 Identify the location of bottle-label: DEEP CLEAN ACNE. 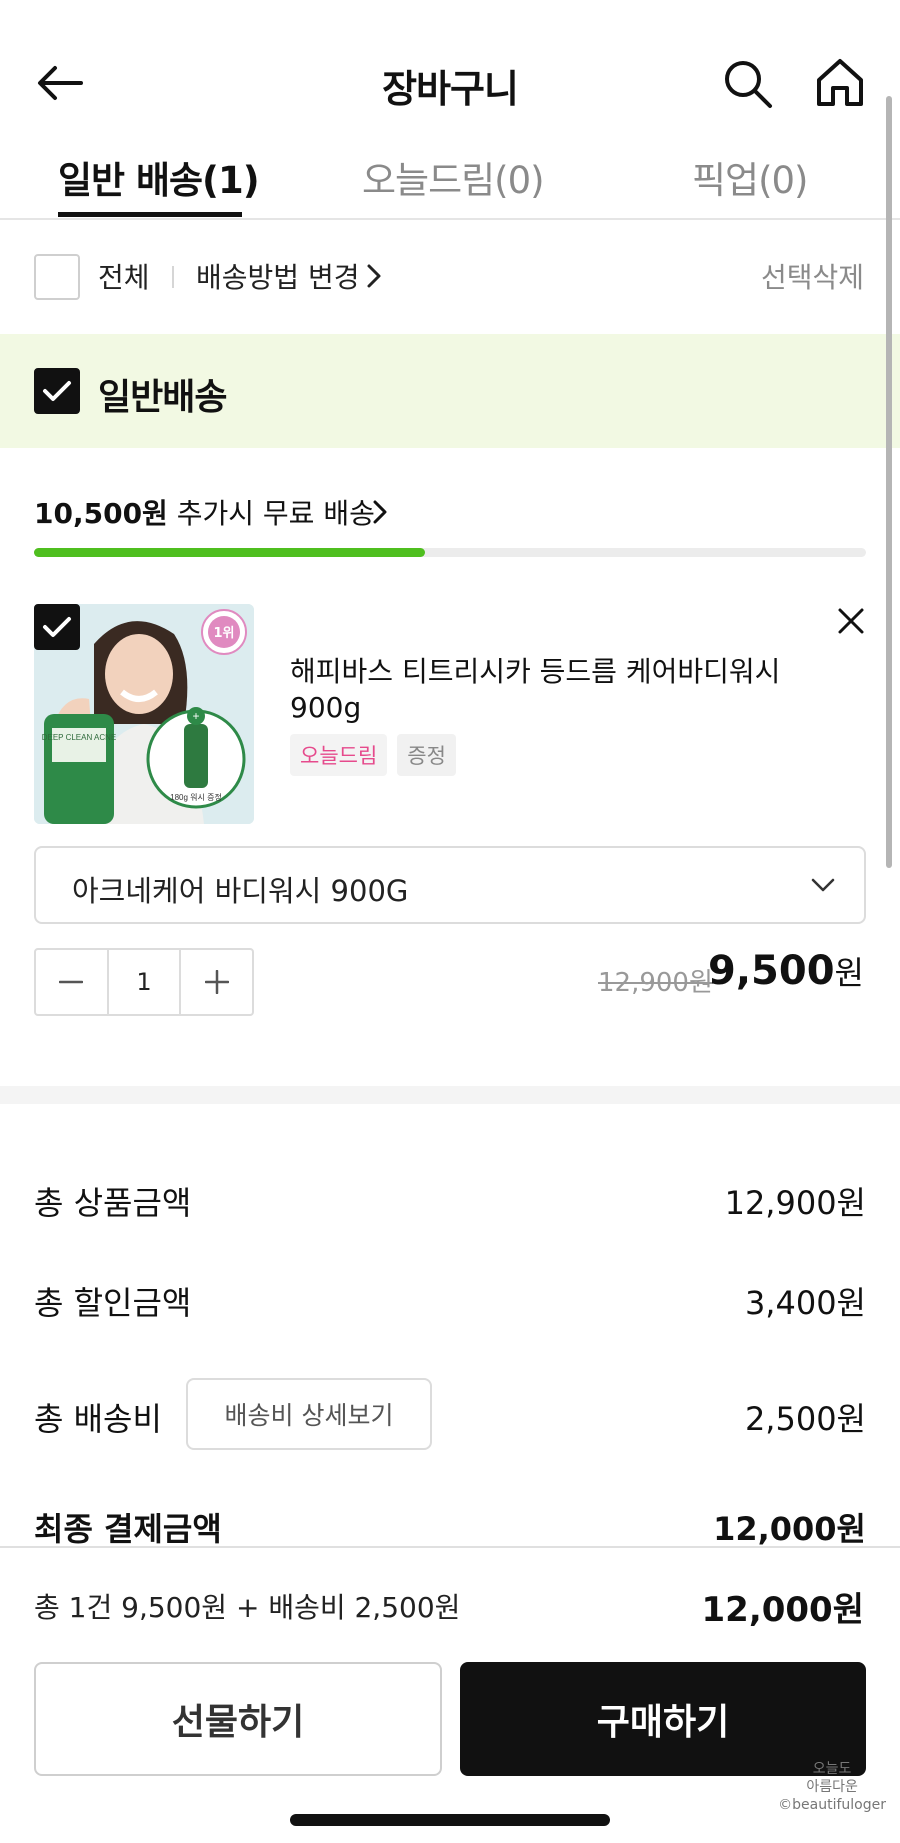
(79, 737).